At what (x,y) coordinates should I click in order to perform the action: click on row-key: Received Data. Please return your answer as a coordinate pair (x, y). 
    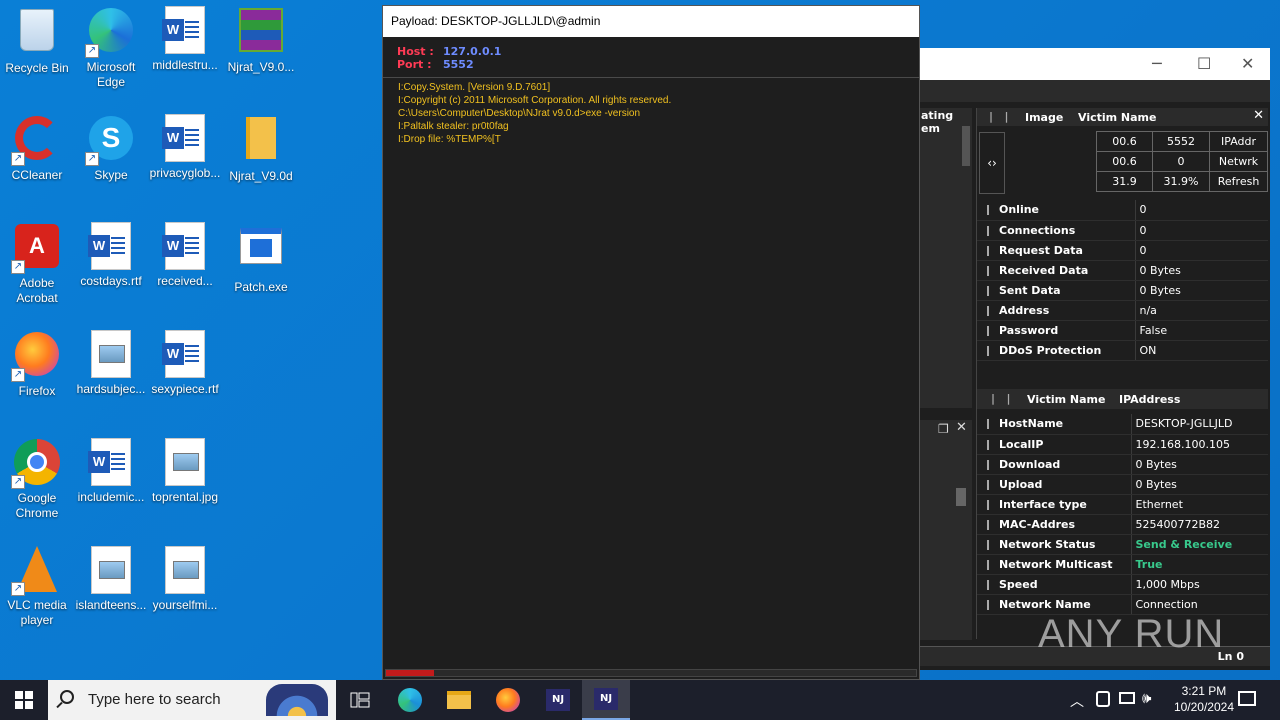
    Looking at the image, I should click on (1056, 270).